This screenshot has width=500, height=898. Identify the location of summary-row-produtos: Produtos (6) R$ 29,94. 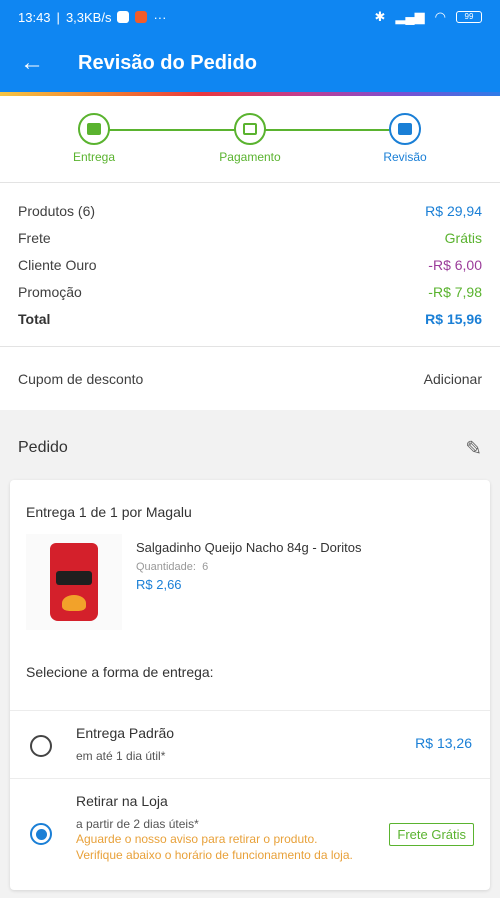
(250, 210).